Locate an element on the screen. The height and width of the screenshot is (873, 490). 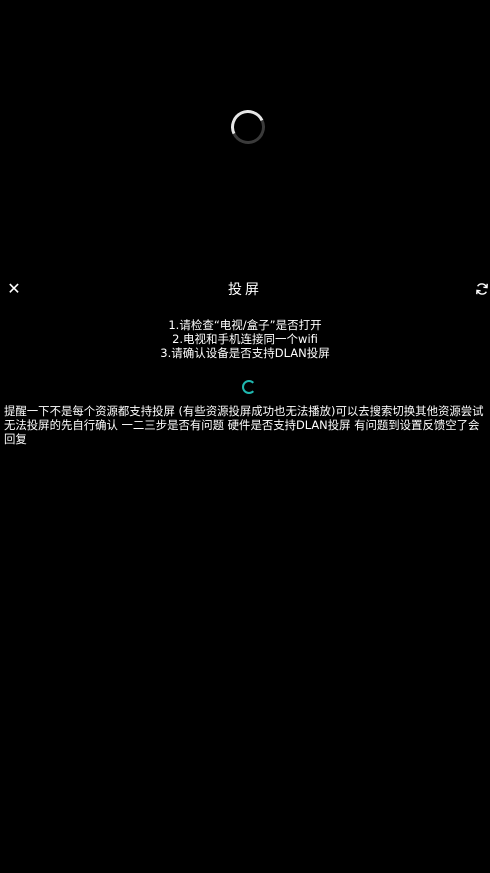
loading-spinner-icon is located at coordinates (248, 127).